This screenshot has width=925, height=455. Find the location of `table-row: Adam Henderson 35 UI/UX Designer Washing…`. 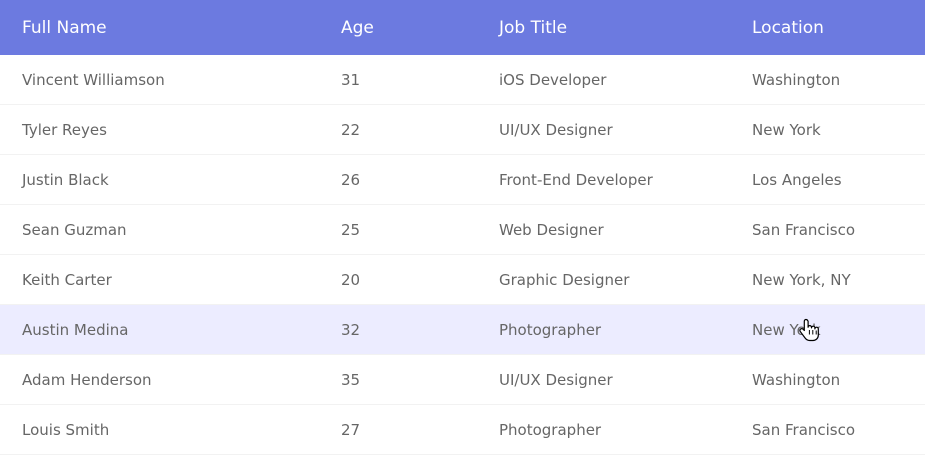

table-row: Adam Henderson 35 UI/UX Designer Washing… is located at coordinates (462, 380).